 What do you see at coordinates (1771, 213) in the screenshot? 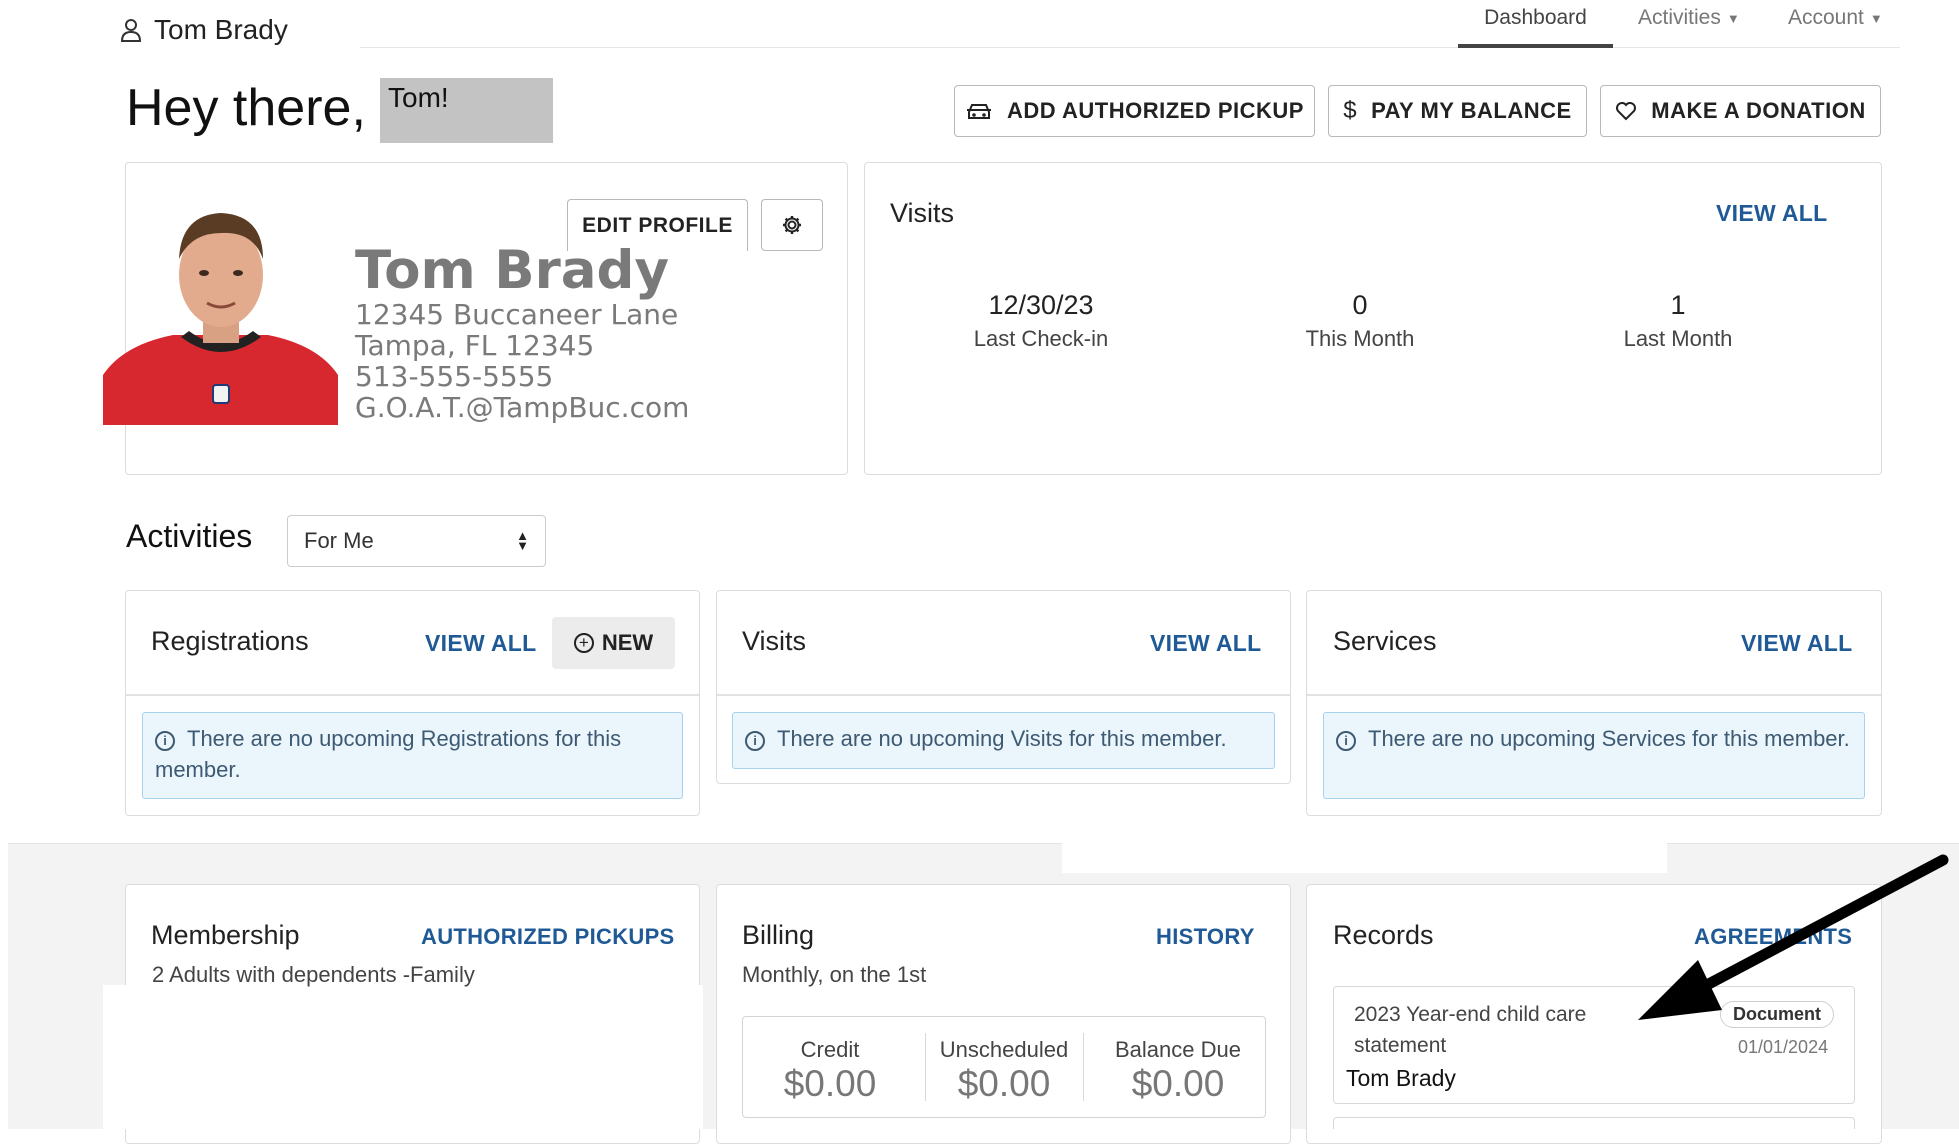
I see `visits-view-all-link: VIEW ALL` at bounding box center [1771, 213].